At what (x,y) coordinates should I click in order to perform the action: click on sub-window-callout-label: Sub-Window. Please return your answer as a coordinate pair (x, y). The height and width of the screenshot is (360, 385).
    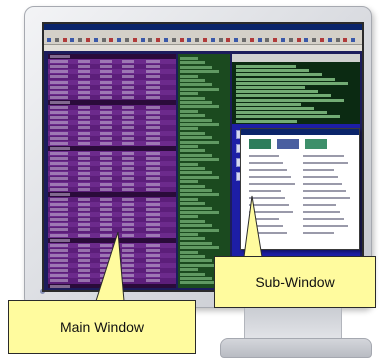
    Looking at the image, I should click on (295, 282).